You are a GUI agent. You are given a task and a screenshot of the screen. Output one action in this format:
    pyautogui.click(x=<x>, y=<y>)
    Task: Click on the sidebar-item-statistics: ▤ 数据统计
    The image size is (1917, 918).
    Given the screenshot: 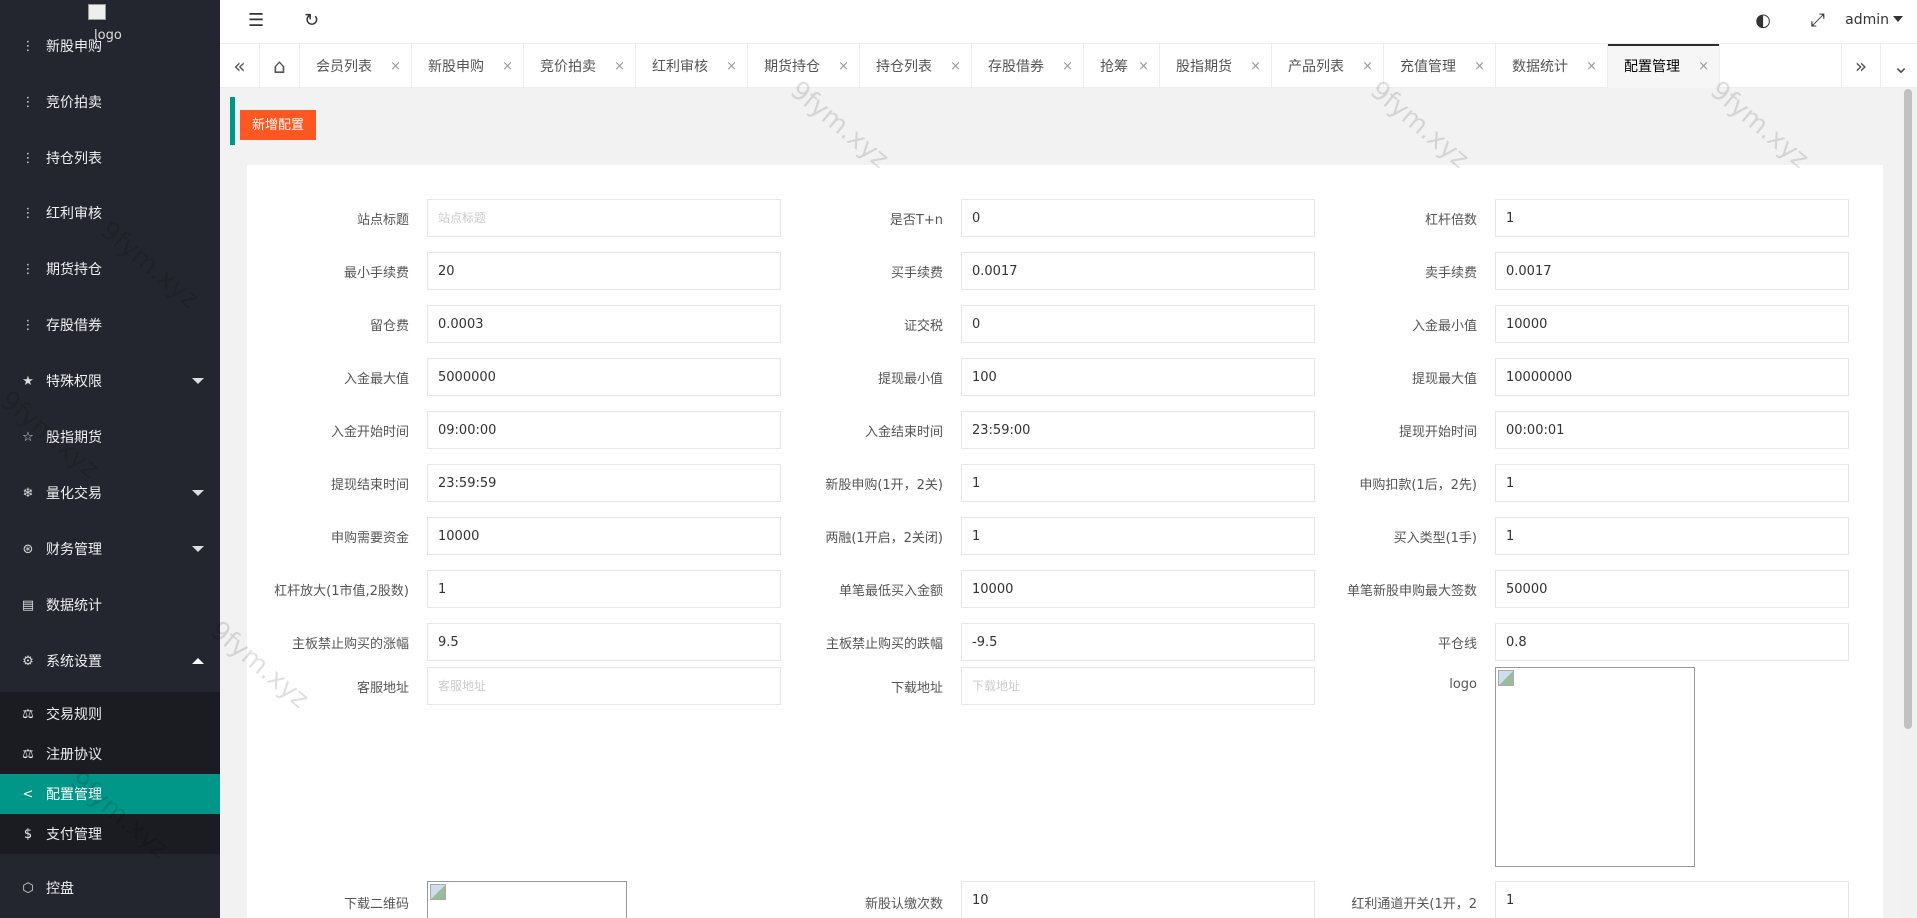 What is the action you would take?
    pyautogui.click(x=110, y=605)
    